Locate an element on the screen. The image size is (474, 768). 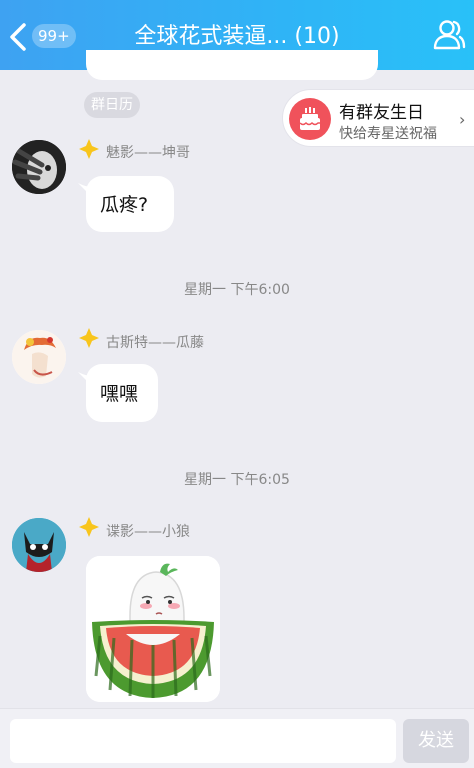
back-button is located at coordinates (18, 37).